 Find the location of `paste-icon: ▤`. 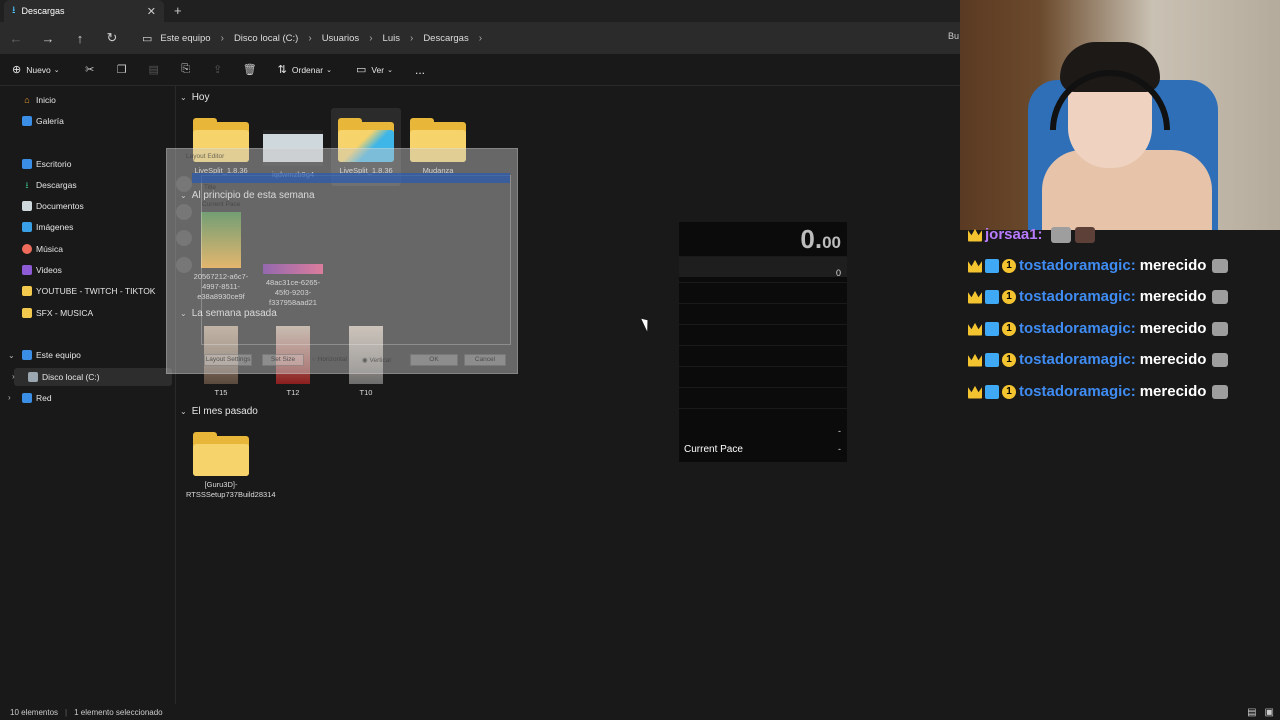

paste-icon: ▤ is located at coordinates (154, 69).